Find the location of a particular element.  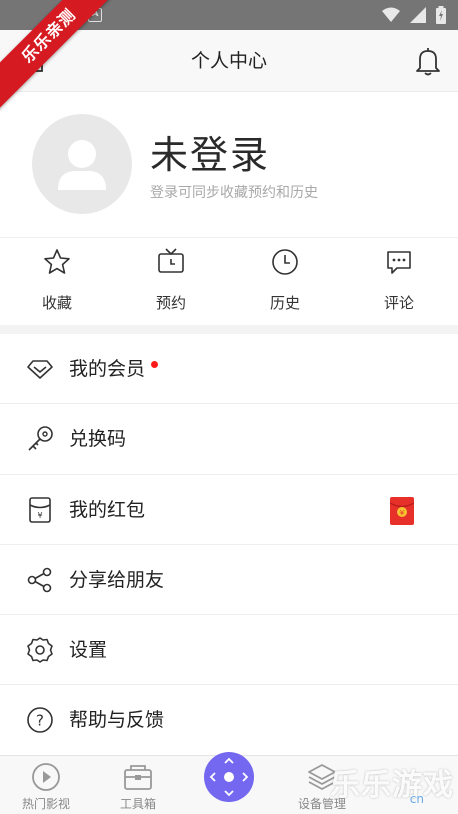

share-icon is located at coordinates (39, 580).